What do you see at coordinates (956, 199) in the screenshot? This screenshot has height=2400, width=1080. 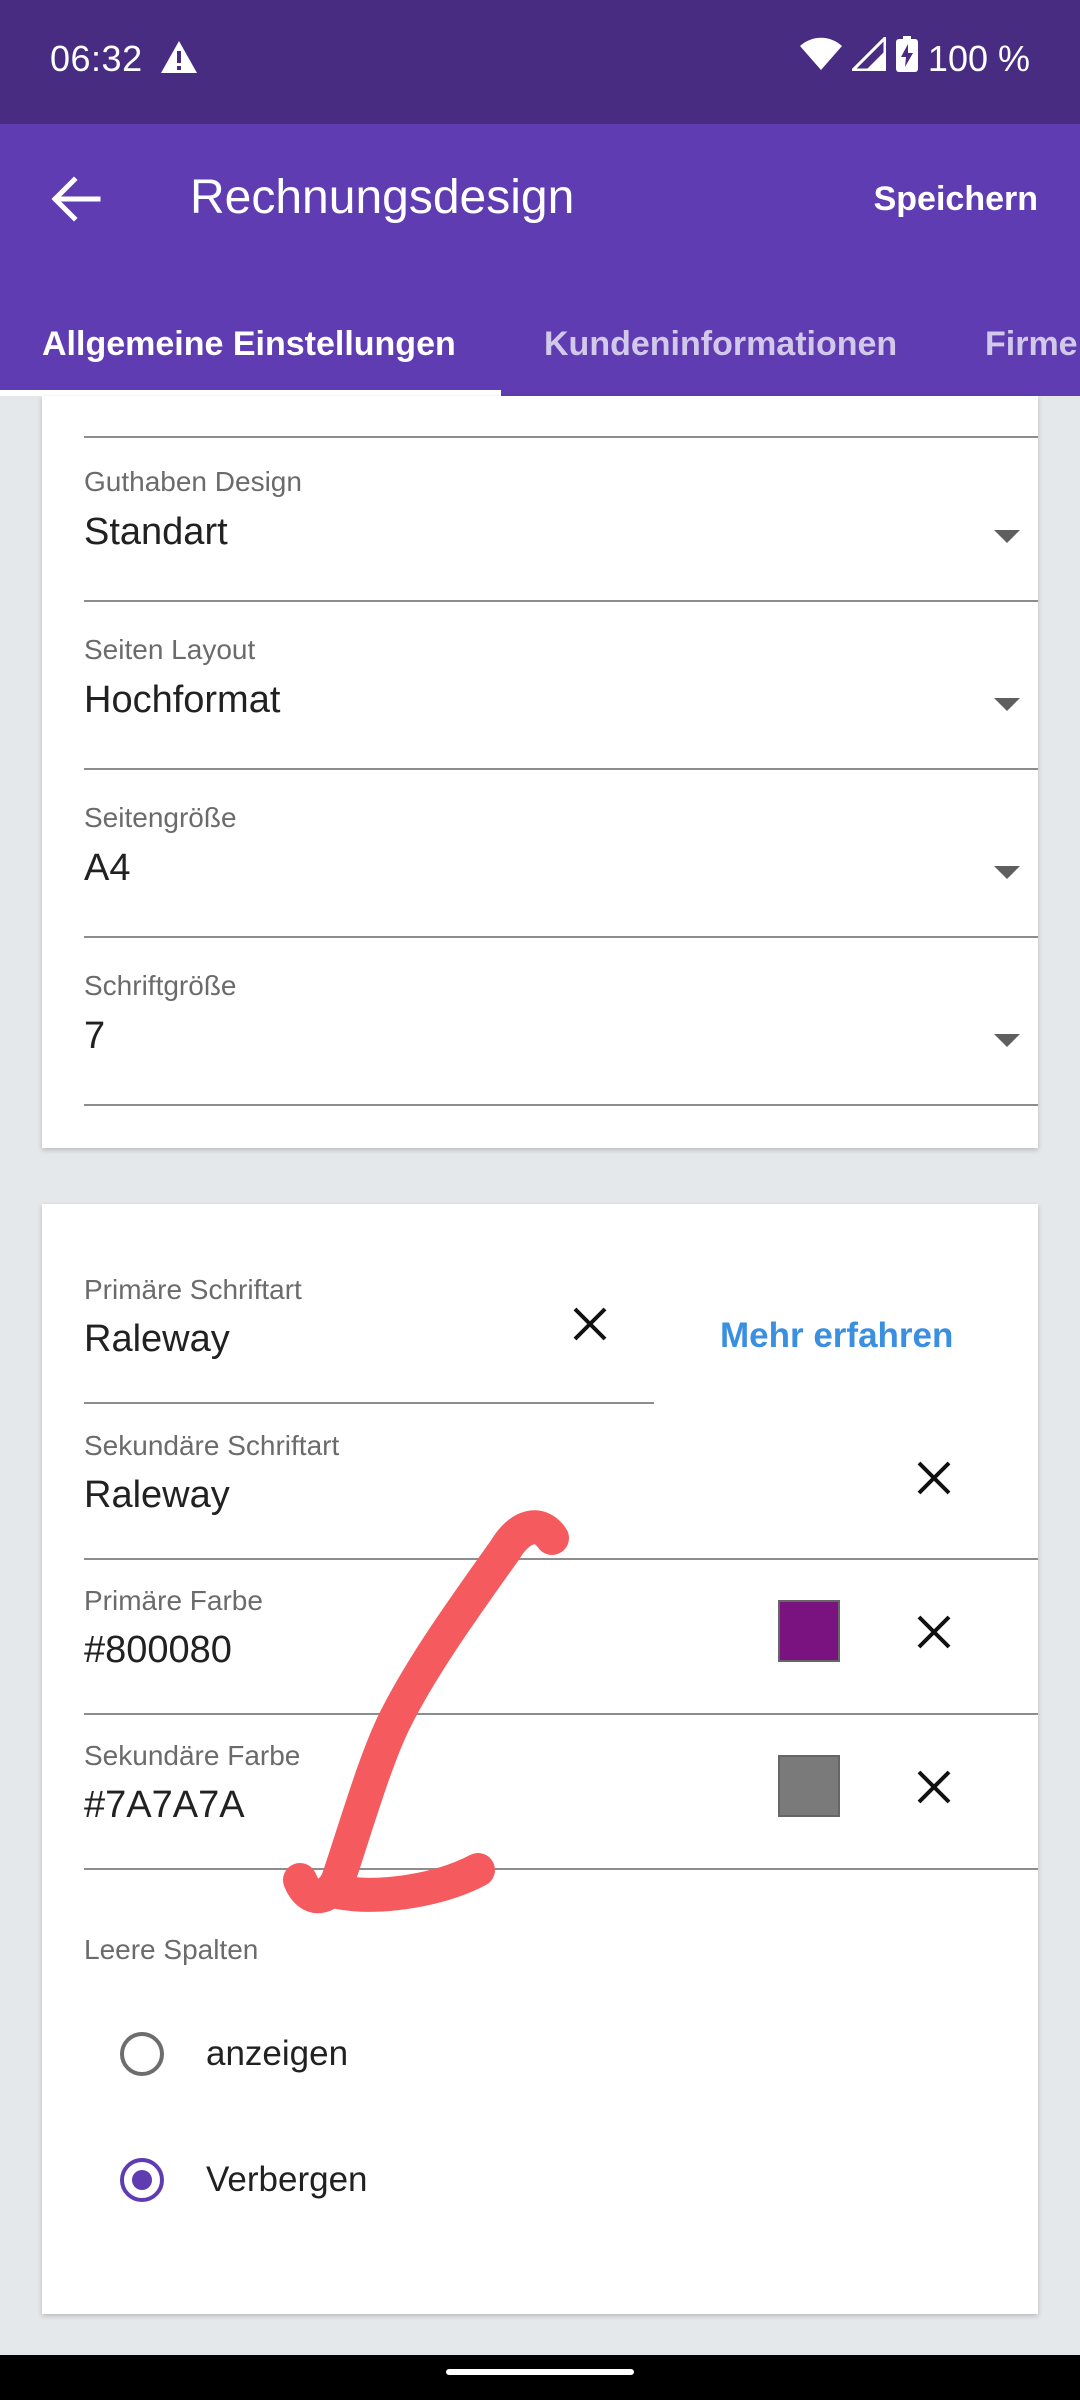 I see `save-button: Speichern` at bounding box center [956, 199].